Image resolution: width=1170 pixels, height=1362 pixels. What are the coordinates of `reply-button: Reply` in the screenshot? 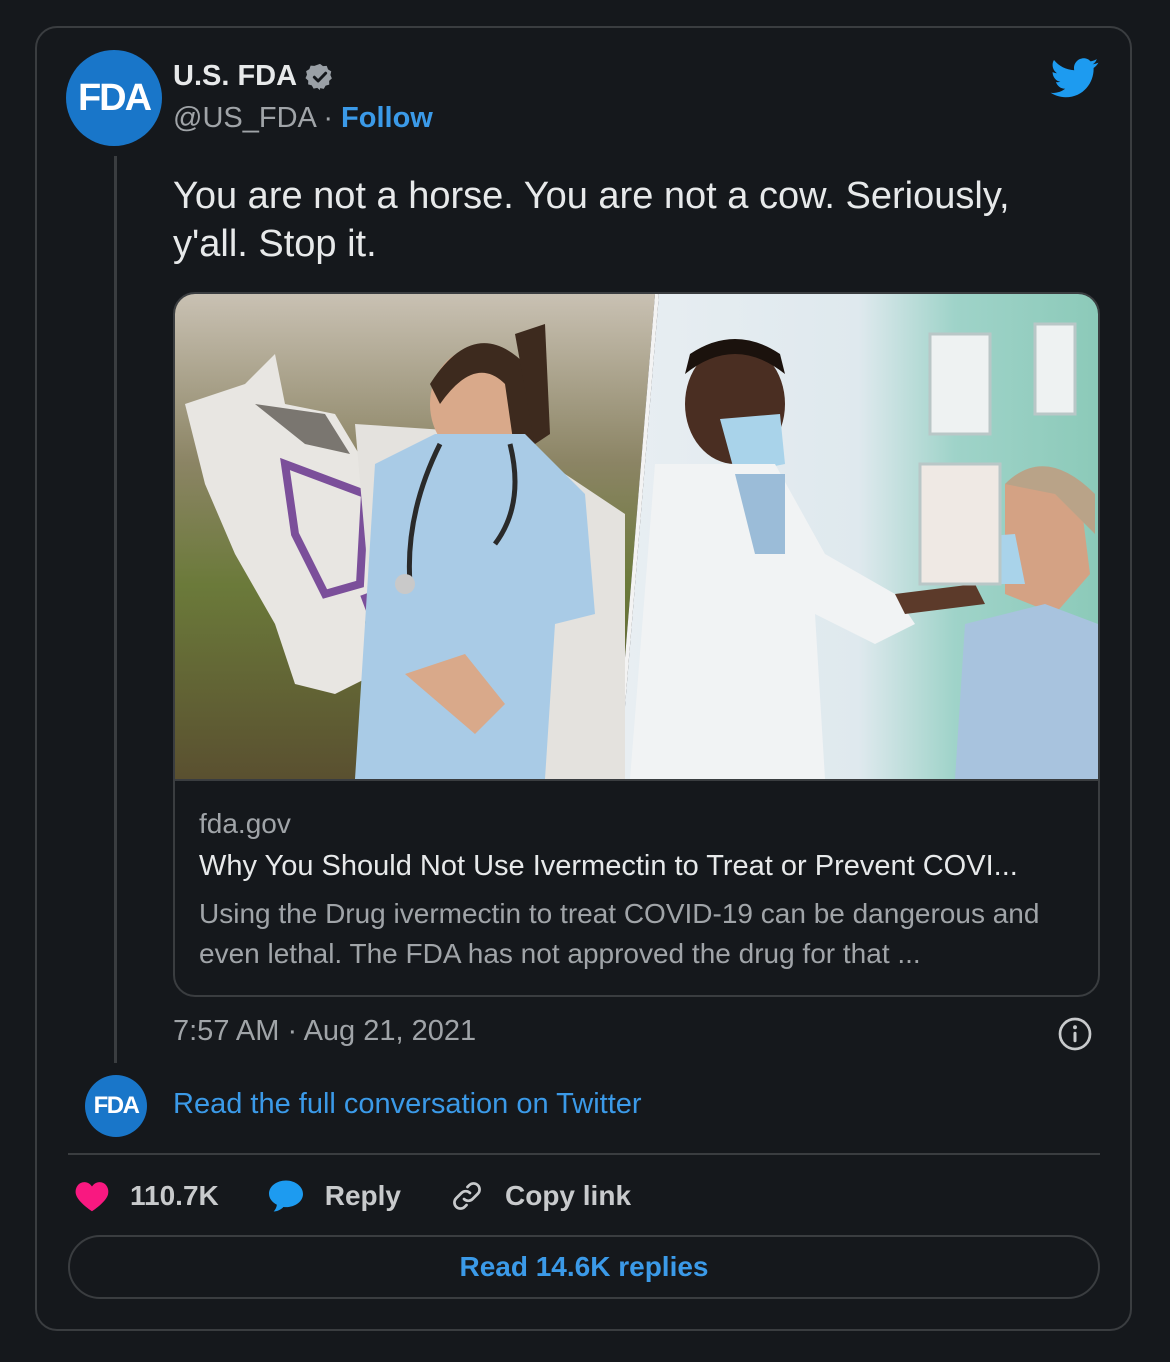 It's located at (334, 1196).